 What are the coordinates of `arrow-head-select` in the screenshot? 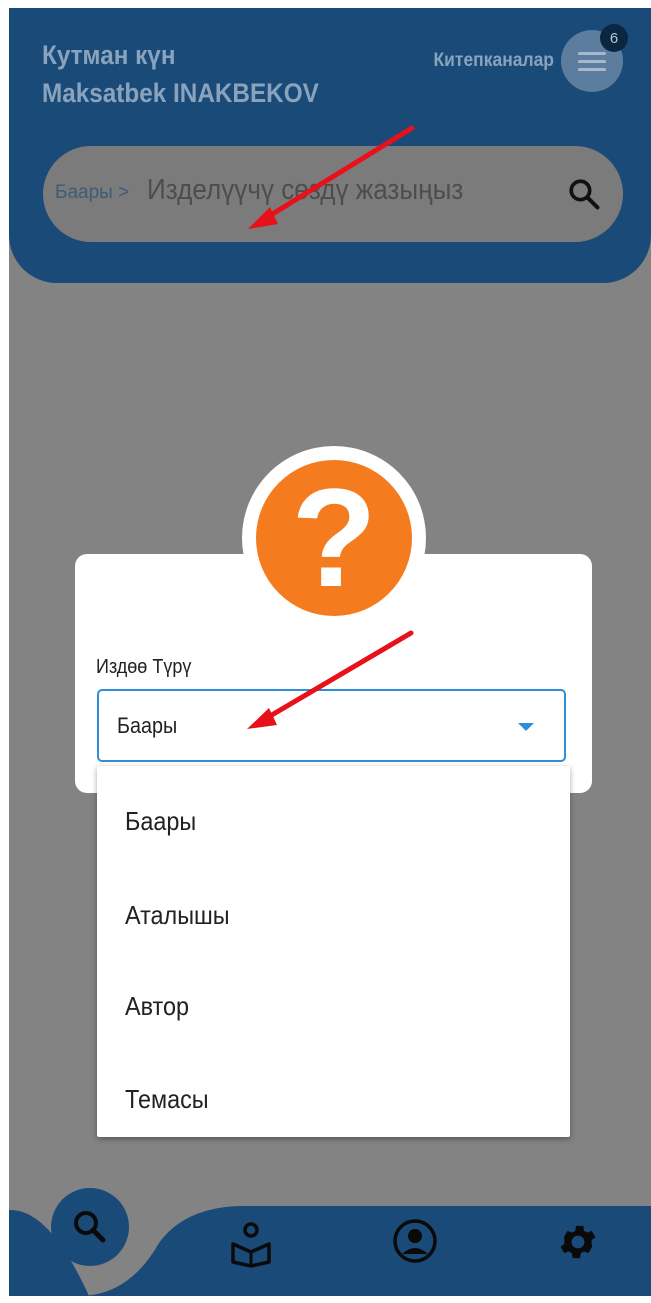 It's located at (262, 718).